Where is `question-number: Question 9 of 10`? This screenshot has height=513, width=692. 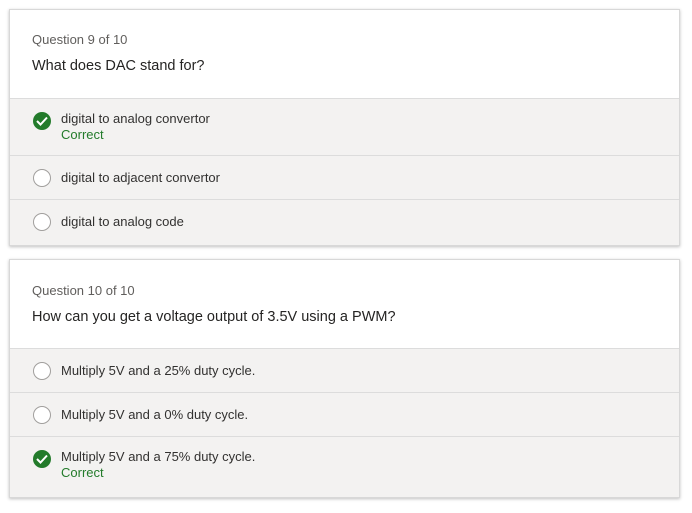 question-number: Question 9 of 10 is located at coordinates (80, 39).